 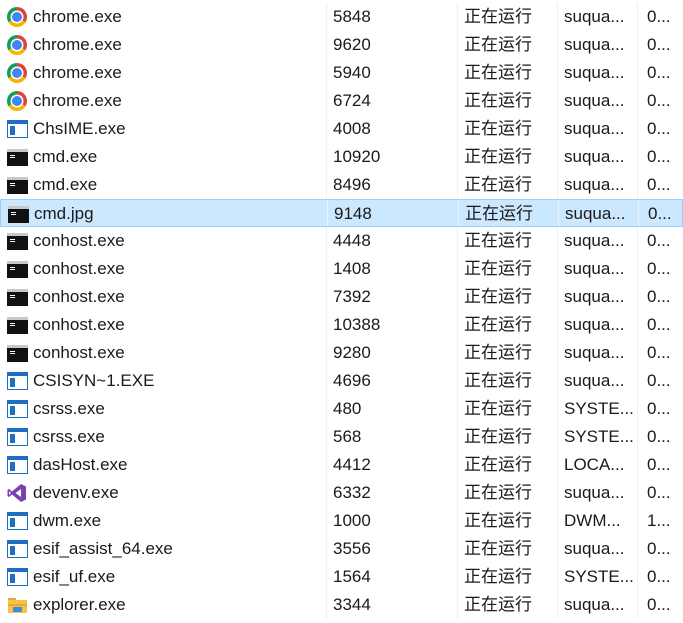 I want to click on pid-cell: 4696, so click(x=352, y=380).